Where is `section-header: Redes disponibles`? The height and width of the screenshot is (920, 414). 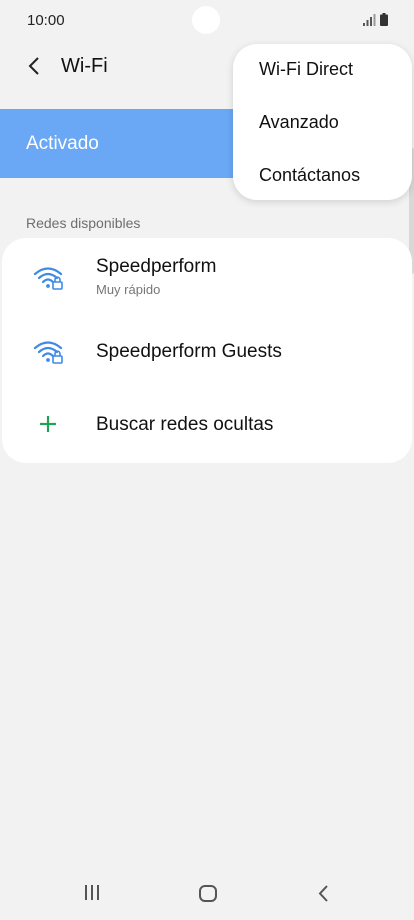
section-header: Redes disponibles is located at coordinates (83, 223).